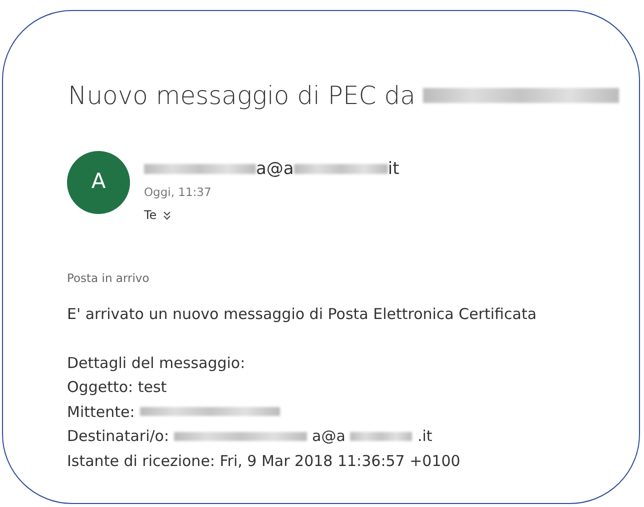 This screenshot has width=644, height=507. What do you see at coordinates (381, 436) in the screenshot?
I see `redaction-blur` at bounding box center [381, 436].